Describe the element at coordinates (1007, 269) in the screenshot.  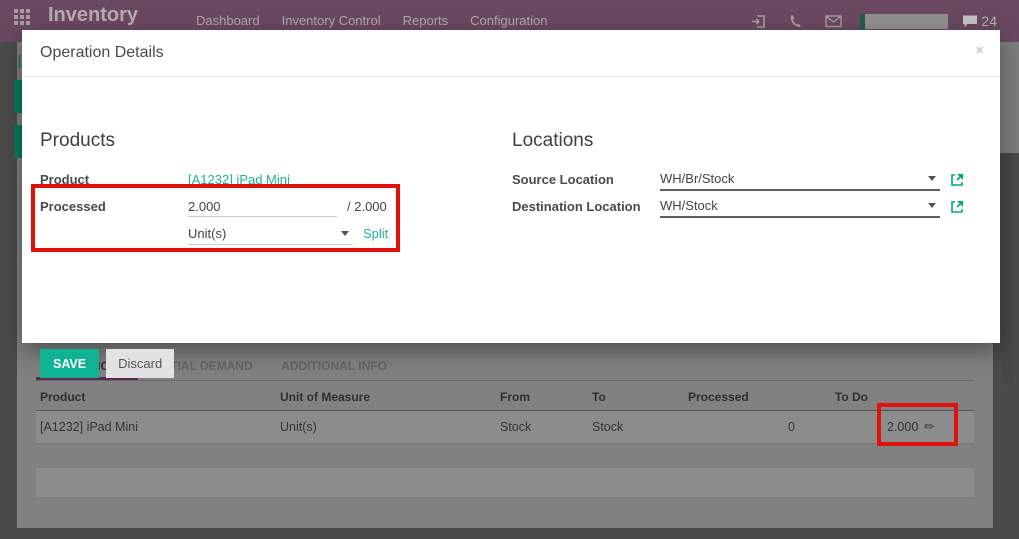
I see `page-scrollbar` at that location.